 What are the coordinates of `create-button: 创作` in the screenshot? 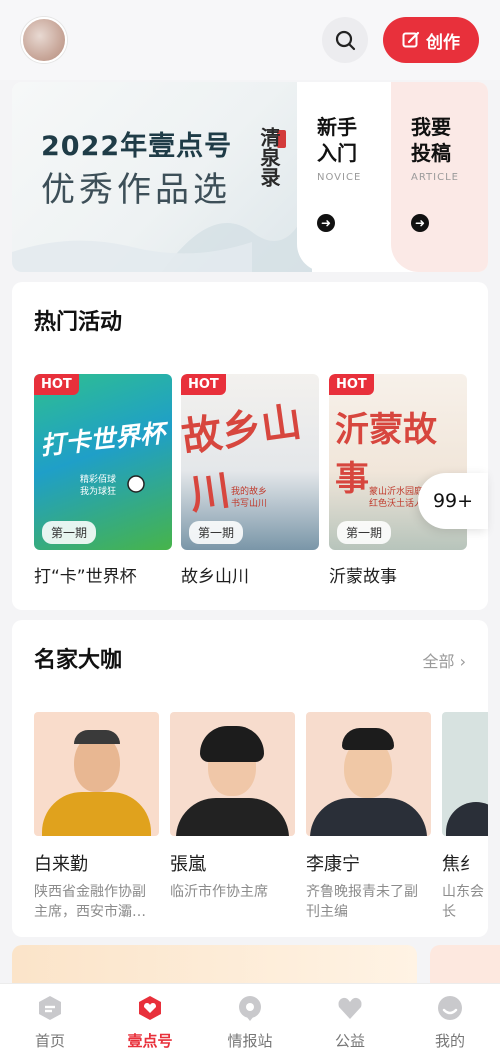 It's located at (431, 40).